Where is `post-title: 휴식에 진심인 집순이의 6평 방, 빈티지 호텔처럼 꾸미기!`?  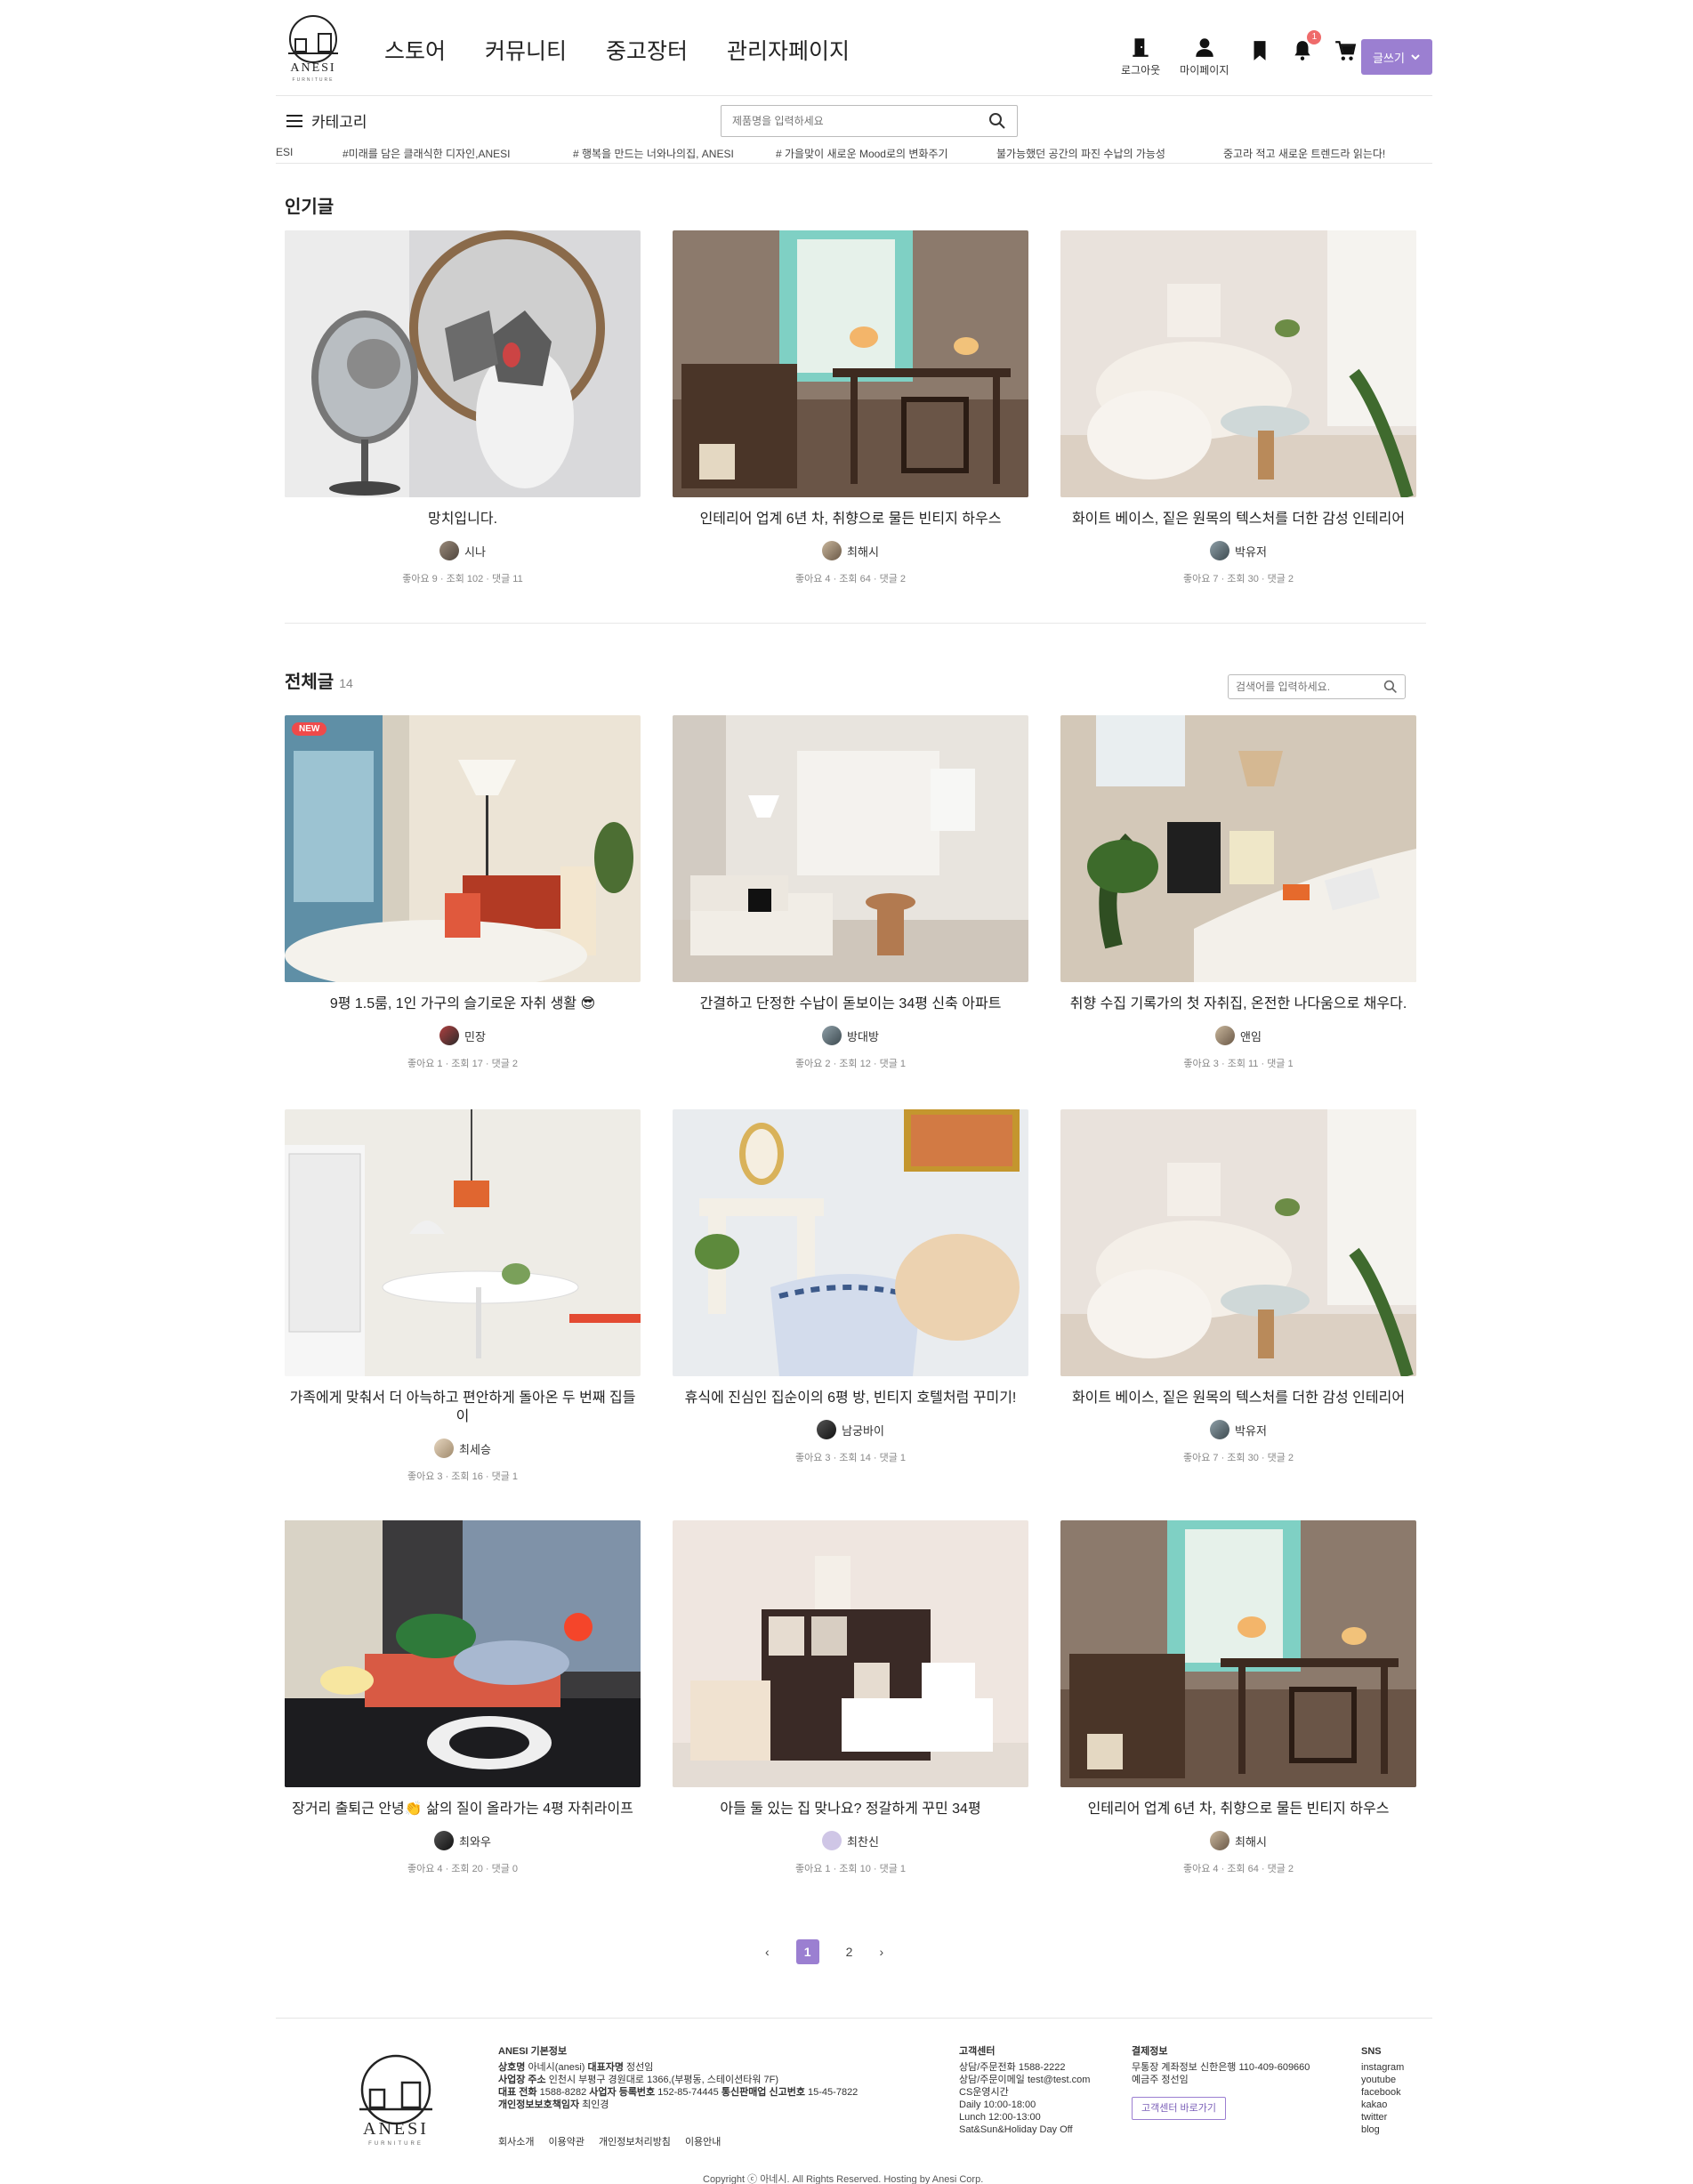 post-title: 휴식에 진심인 집순이의 6평 방, 빈티지 호텔처럼 꾸미기! is located at coordinates (851, 1398).